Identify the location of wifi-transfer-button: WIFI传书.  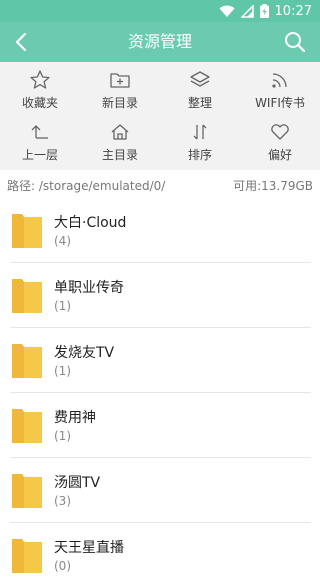
(280, 88).